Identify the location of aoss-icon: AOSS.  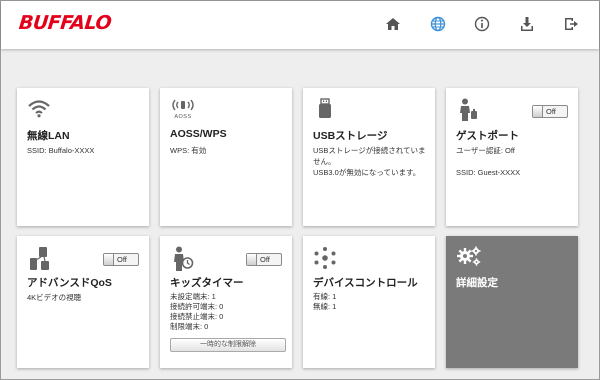
(183, 112).